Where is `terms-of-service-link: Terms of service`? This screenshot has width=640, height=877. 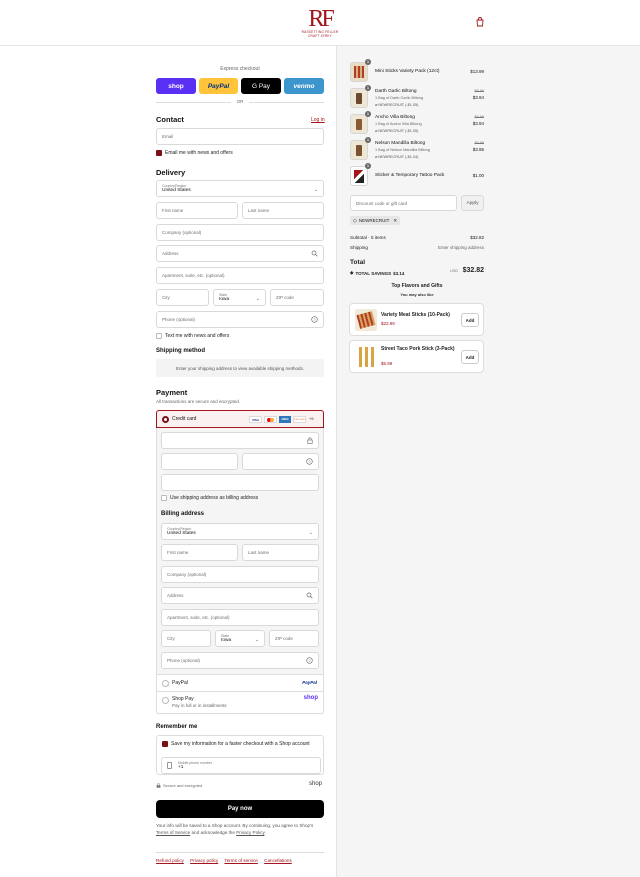 terms-of-service-link: Terms of service is located at coordinates (240, 860).